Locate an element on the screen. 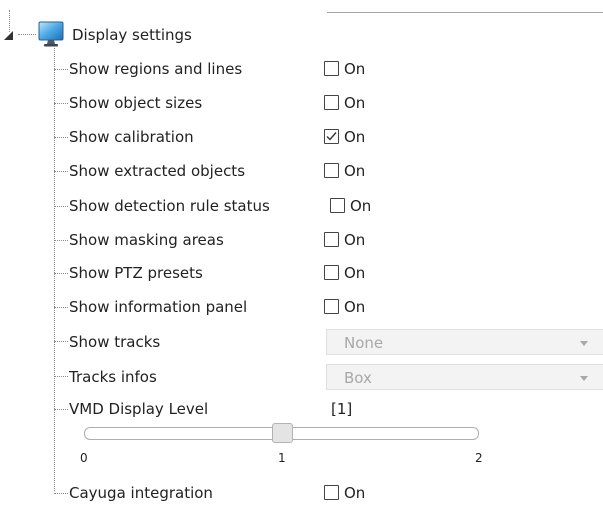 This screenshot has height=509, width=603. masking-areas-checkbox is located at coordinates (331, 239).